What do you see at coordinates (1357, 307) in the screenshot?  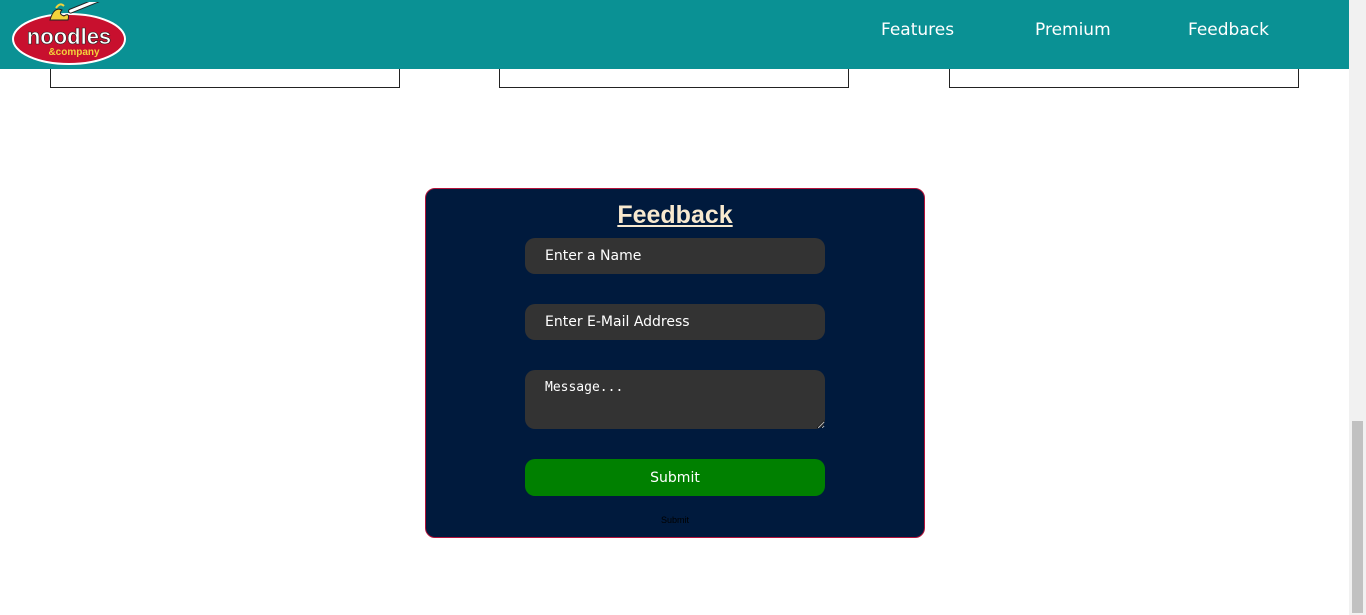 I see `vertical-scrollbar` at bounding box center [1357, 307].